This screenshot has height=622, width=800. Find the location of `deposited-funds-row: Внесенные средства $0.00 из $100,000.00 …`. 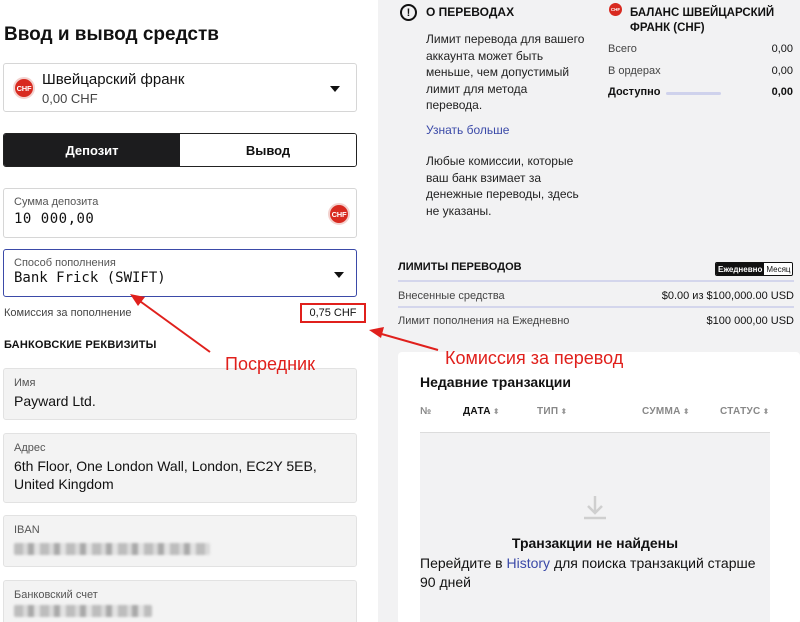

deposited-funds-row: Внесенные средства $0.00 из $100,000.00 … is located at coordinates (596, 296).